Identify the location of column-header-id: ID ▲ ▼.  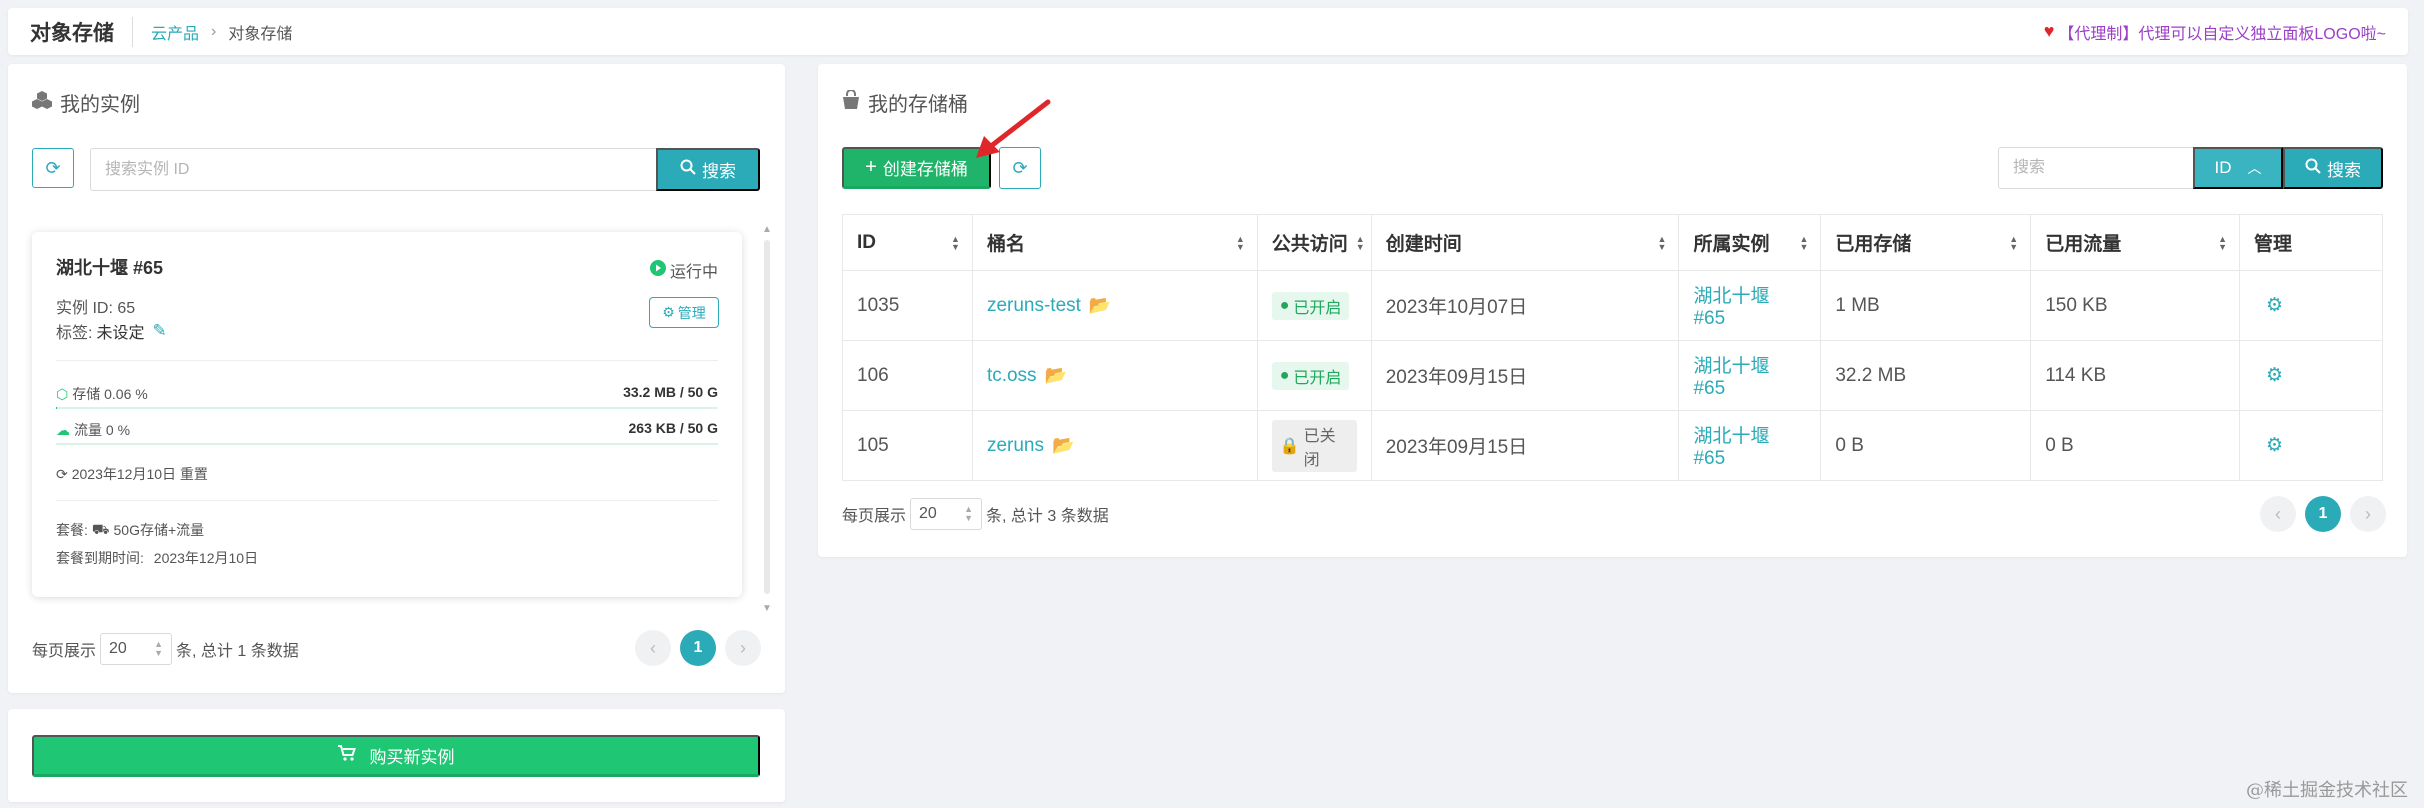
(907, 242).